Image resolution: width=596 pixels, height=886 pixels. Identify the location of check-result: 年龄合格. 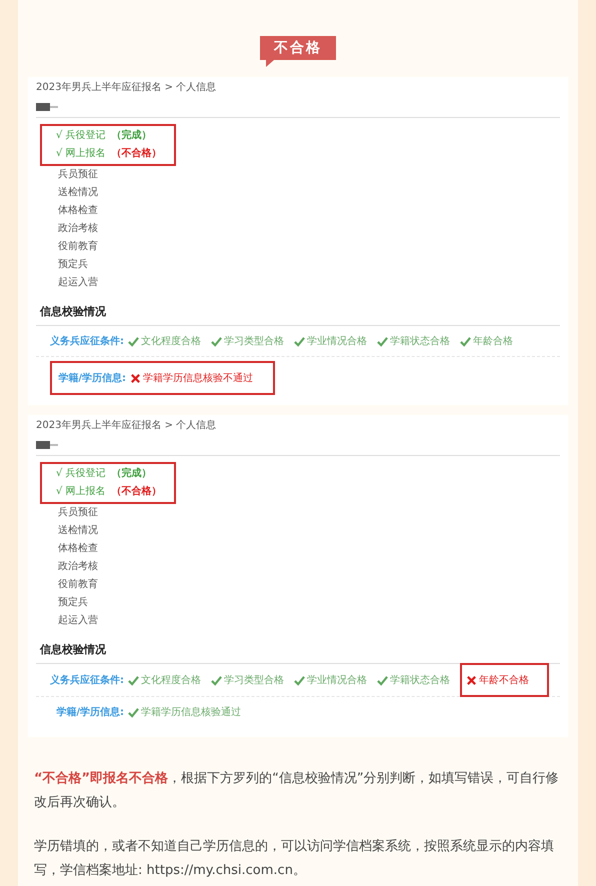
(486, 341).